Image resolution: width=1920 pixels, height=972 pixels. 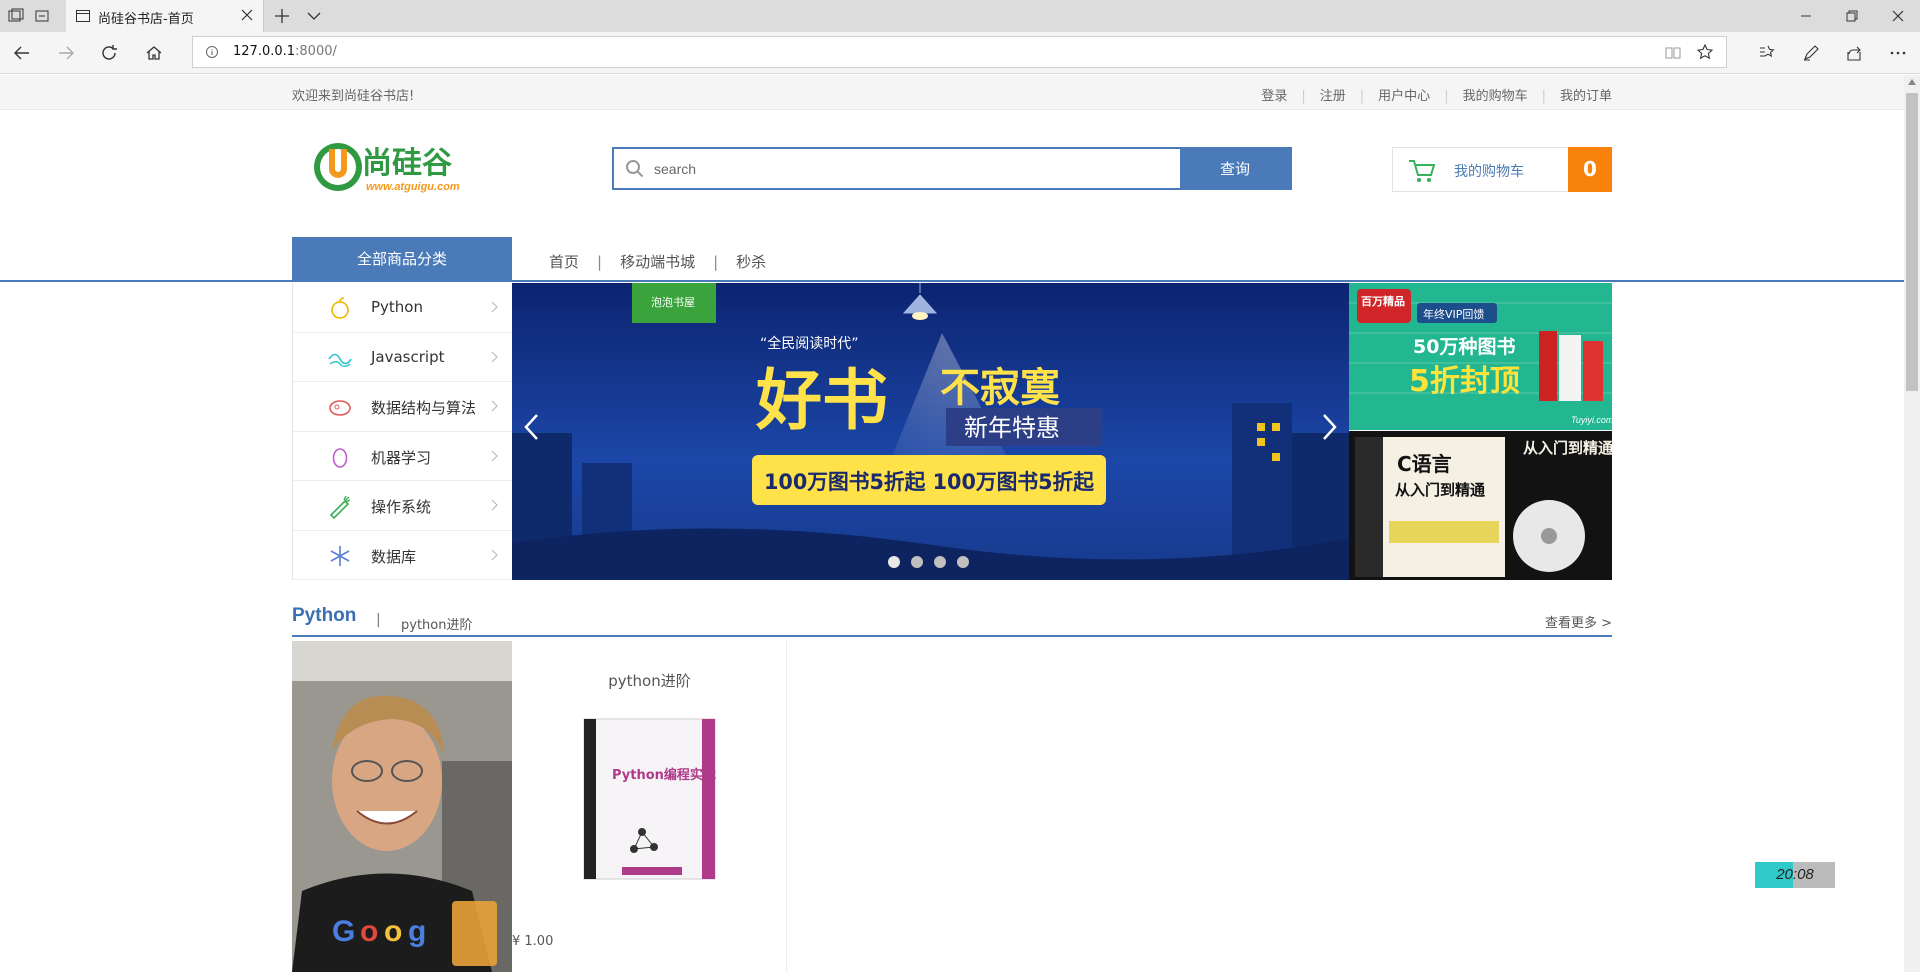 What do you see at coordinates (402, 357) in the screenshot?
I see `category-item-javascript: Javascript` at bounding box center [402, 357].